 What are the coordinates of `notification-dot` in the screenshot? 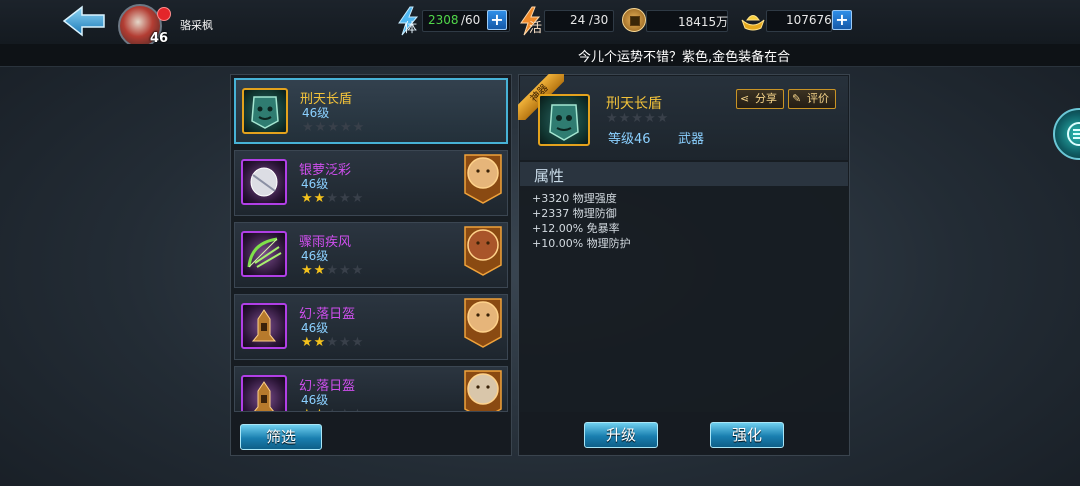 It's located at (164, 14).